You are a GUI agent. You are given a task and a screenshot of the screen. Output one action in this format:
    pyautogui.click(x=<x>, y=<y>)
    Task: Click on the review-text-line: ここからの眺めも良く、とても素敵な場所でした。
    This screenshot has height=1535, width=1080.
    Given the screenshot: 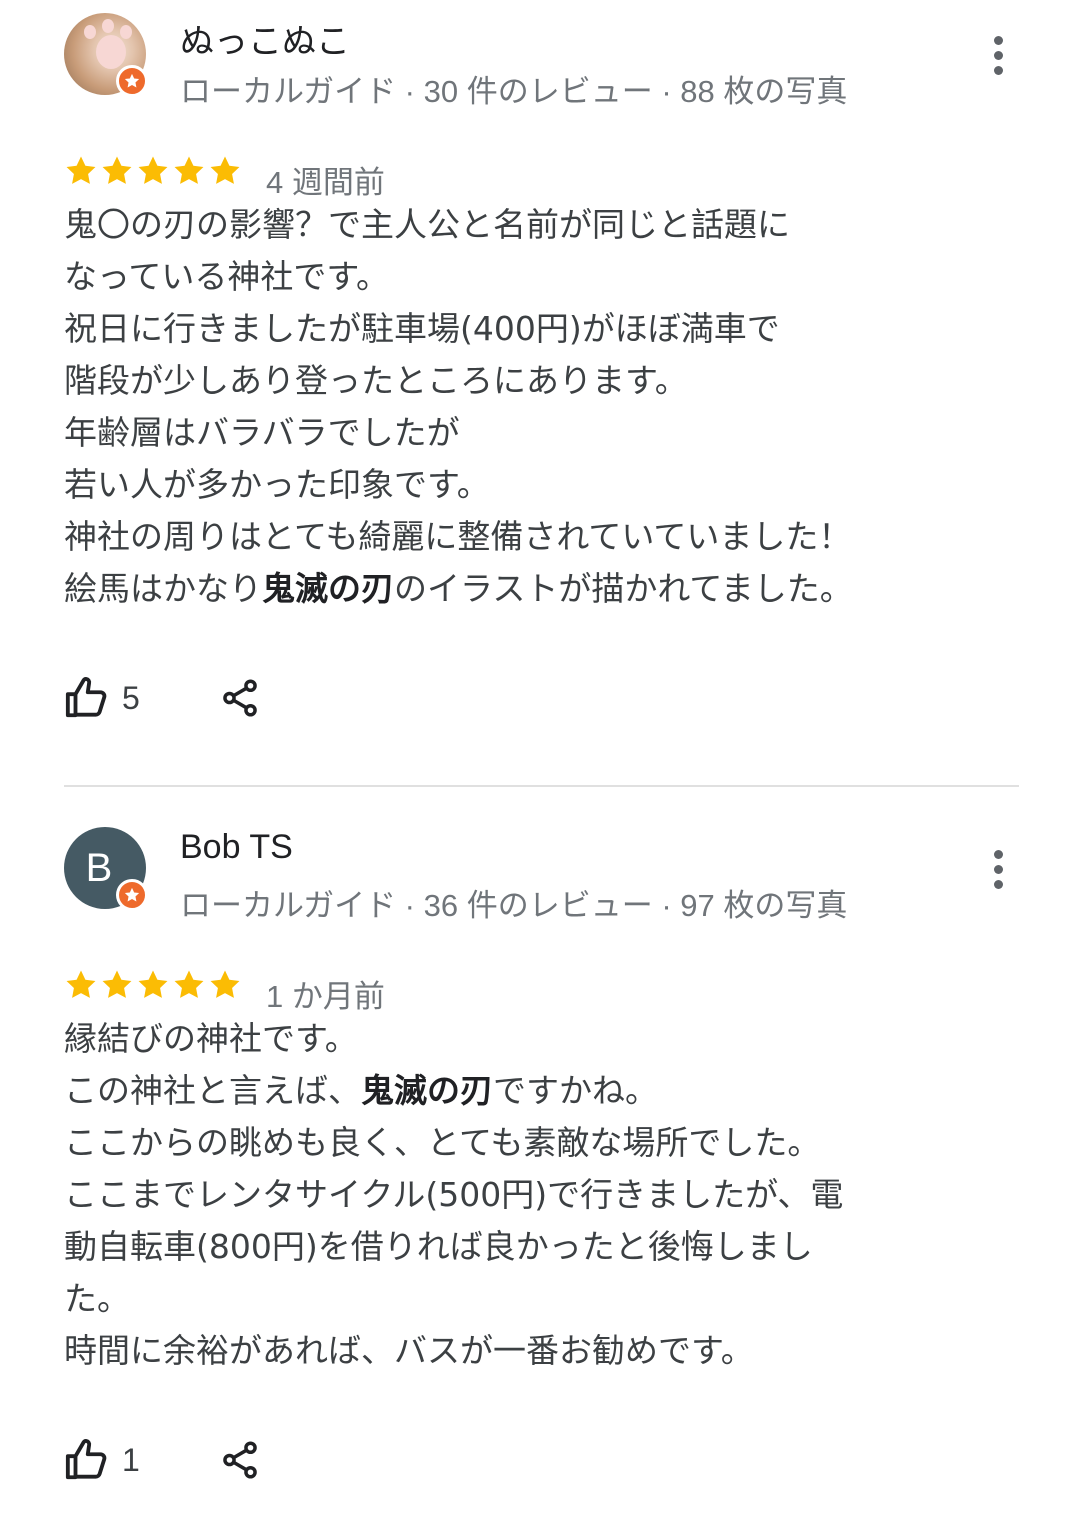 What is the action you would take?
    pyautogui.click(x=442, y=1142)
    